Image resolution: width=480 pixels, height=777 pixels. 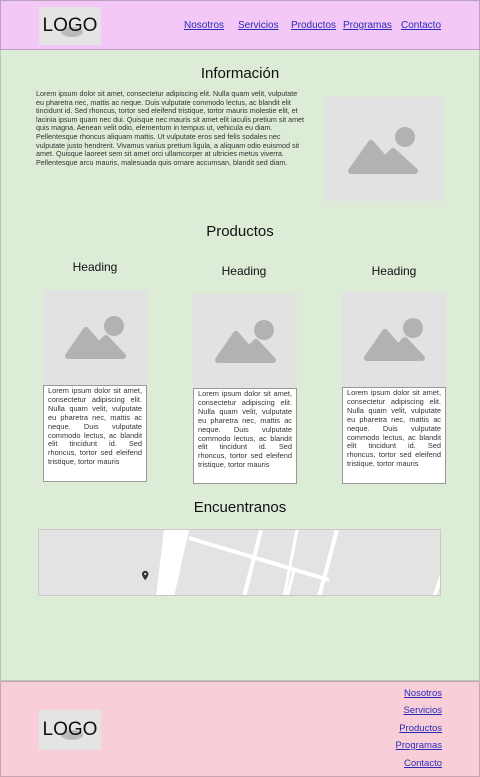 I want to click on footer-logo-mark-icon, so click(x=72, y=735).